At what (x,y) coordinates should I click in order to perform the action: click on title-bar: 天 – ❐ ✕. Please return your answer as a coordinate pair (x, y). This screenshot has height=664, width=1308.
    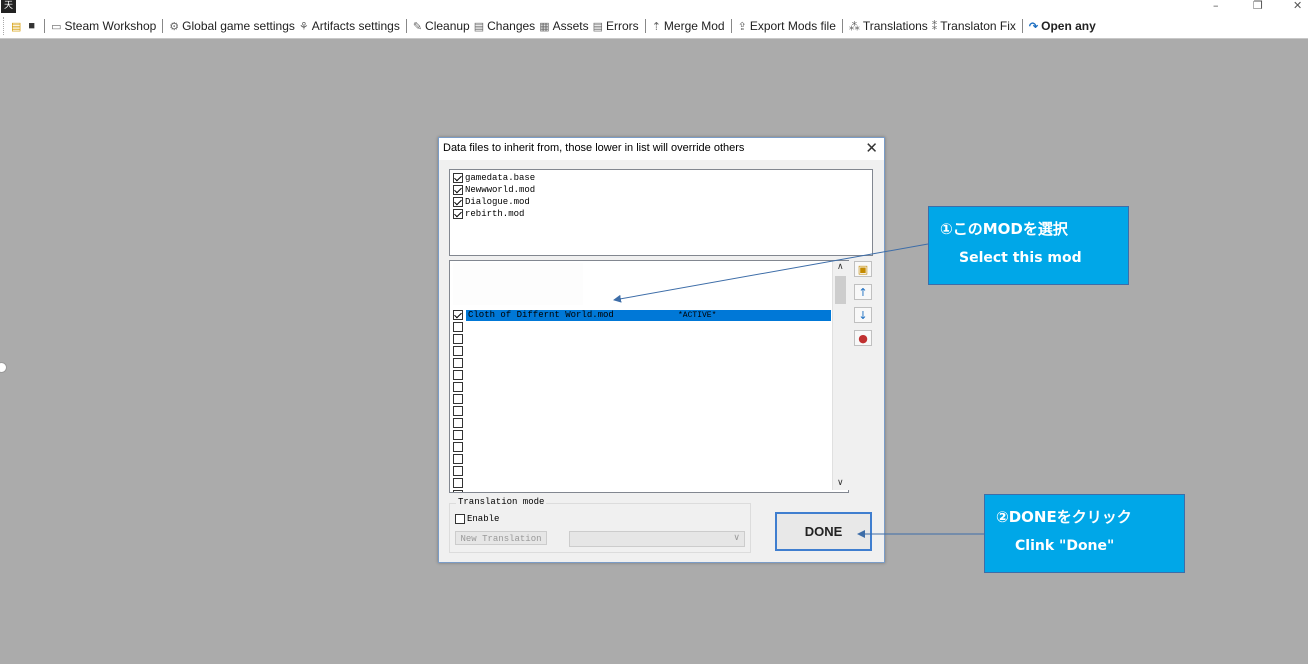
    Looking at the image, I should click on (654, 7).